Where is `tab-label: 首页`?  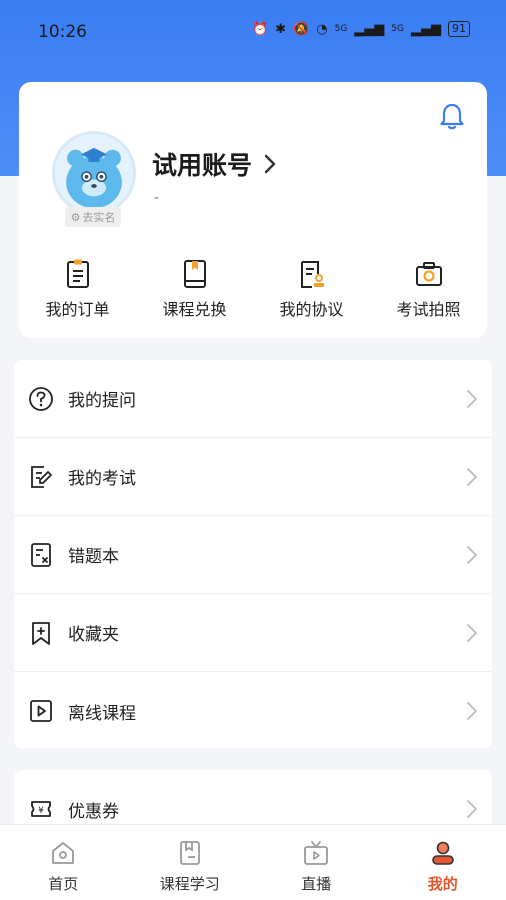 tab-label: 首页 is located at coordinates (63, 884).